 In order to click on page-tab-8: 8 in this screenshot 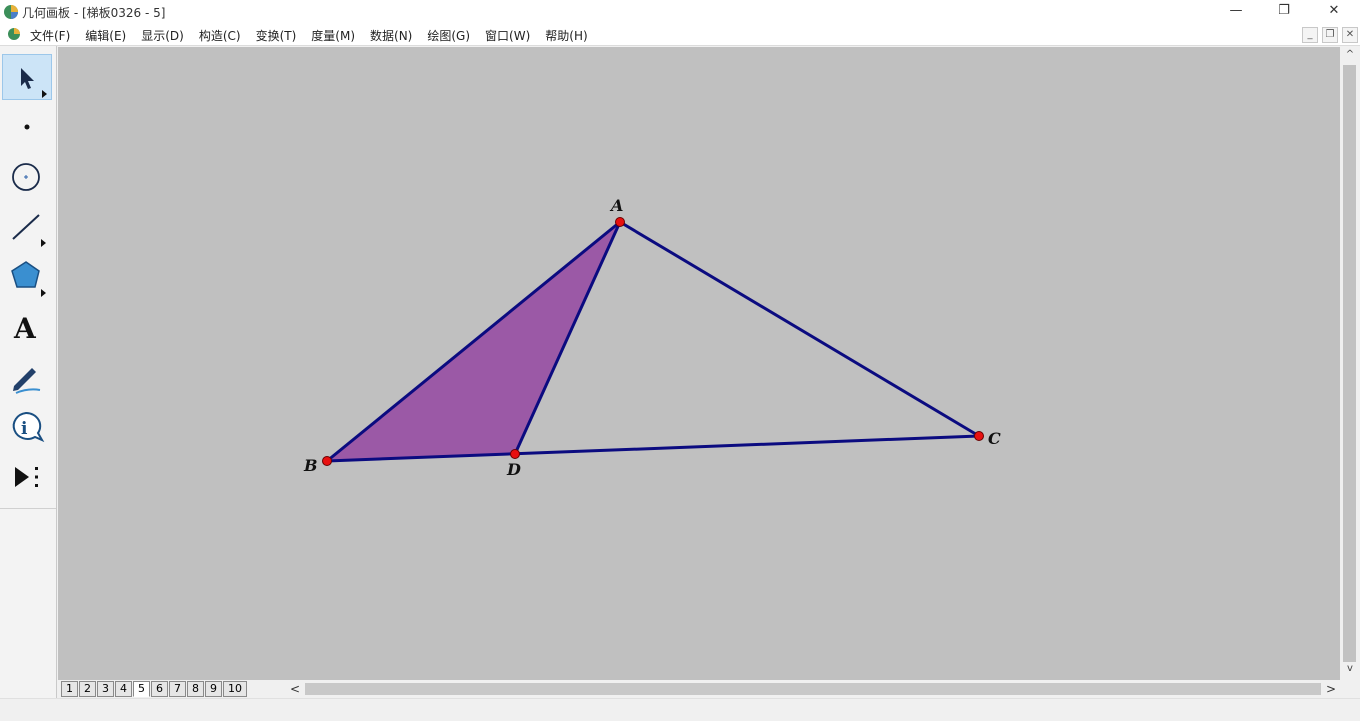, I will do `click(195, 689)`.